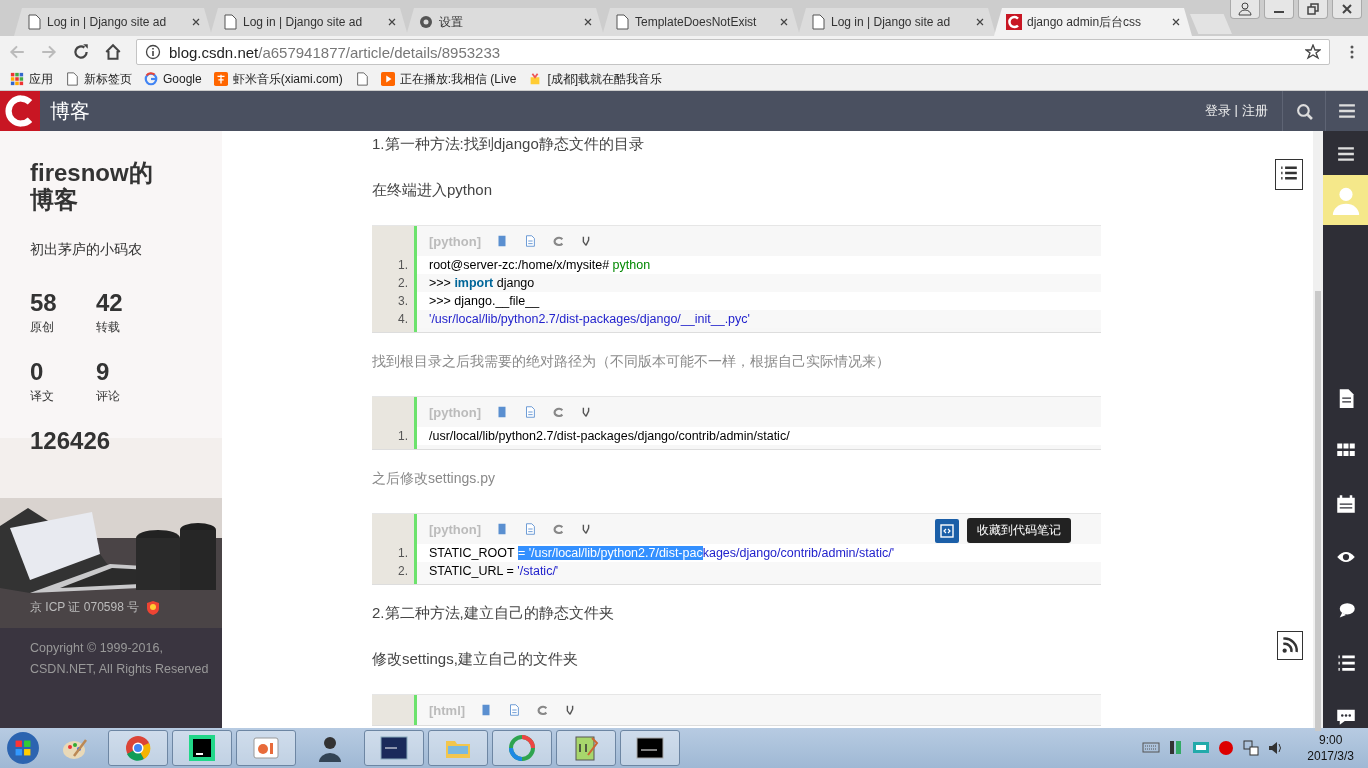 The width and height of the screenshot is (1368, 768). Describe the element at coordinates (1093, 22) in the screenshot. I see `browser-tab: django admin后台css` at that location.